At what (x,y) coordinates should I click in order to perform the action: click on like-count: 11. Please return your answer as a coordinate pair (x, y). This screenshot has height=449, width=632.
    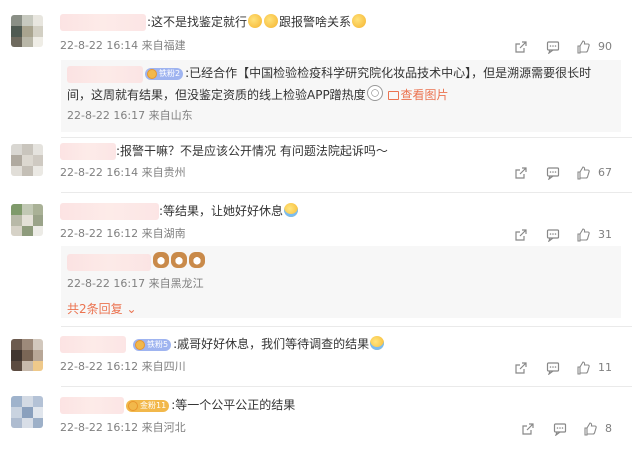
    Looking at the image, I should click on (605, 367).